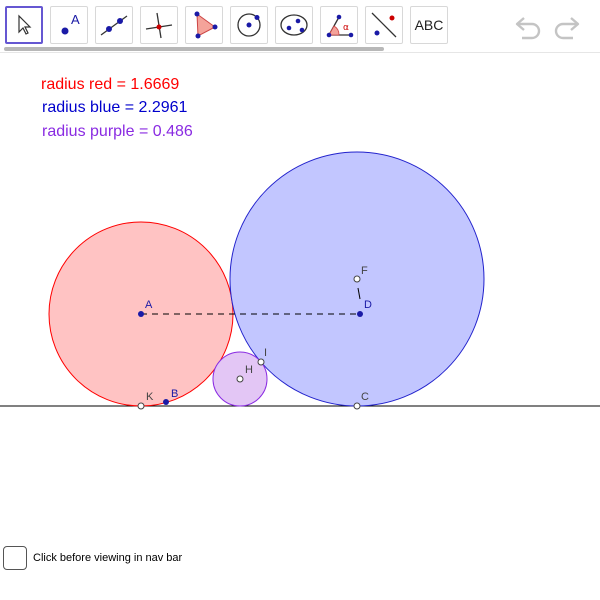 This screenshot has width=600, height=600. Describe the element at coordinates (360, 314) in the screenshot. I see `point-d` at that location.